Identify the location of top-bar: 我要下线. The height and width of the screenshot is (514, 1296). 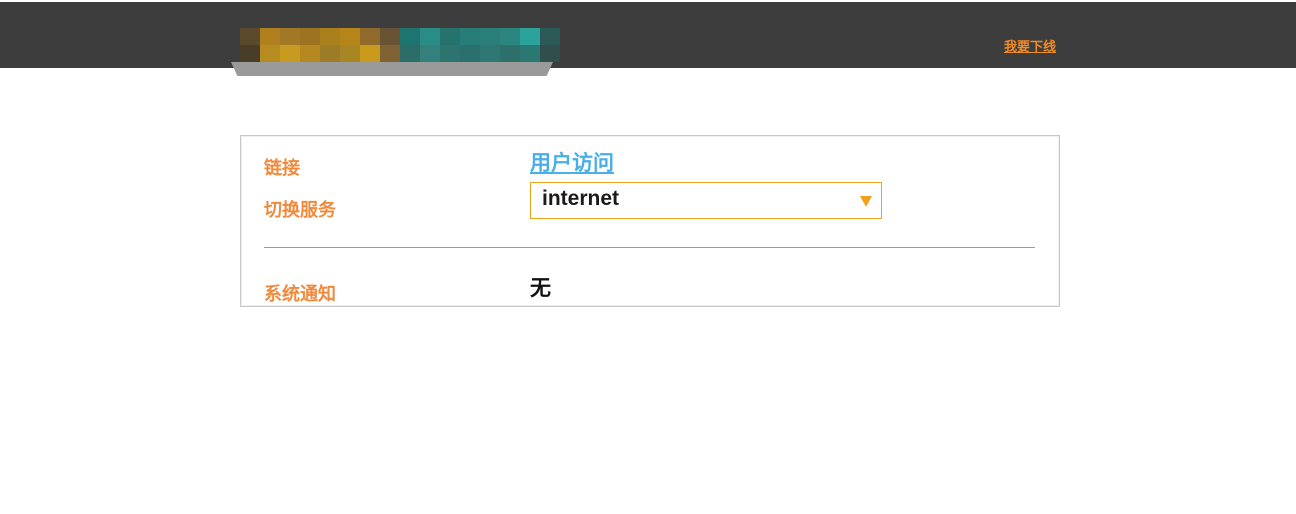
(648, 39).